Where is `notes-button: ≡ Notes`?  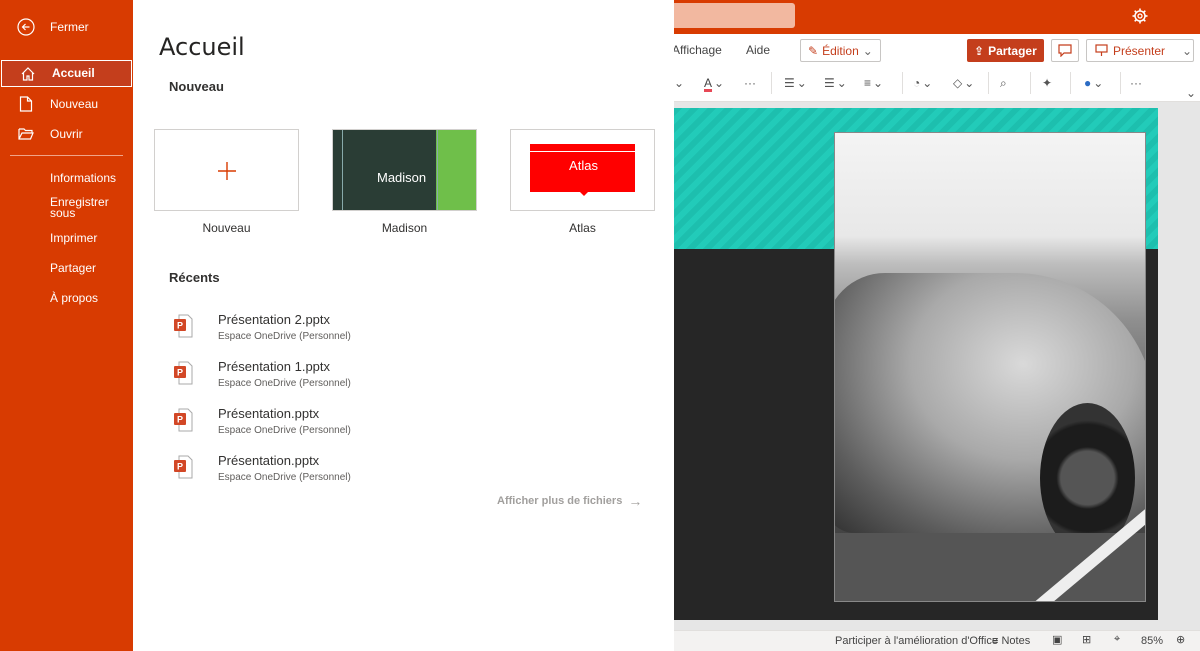 notes-button: ≡ Notes is located at coordinates (1011, 641).